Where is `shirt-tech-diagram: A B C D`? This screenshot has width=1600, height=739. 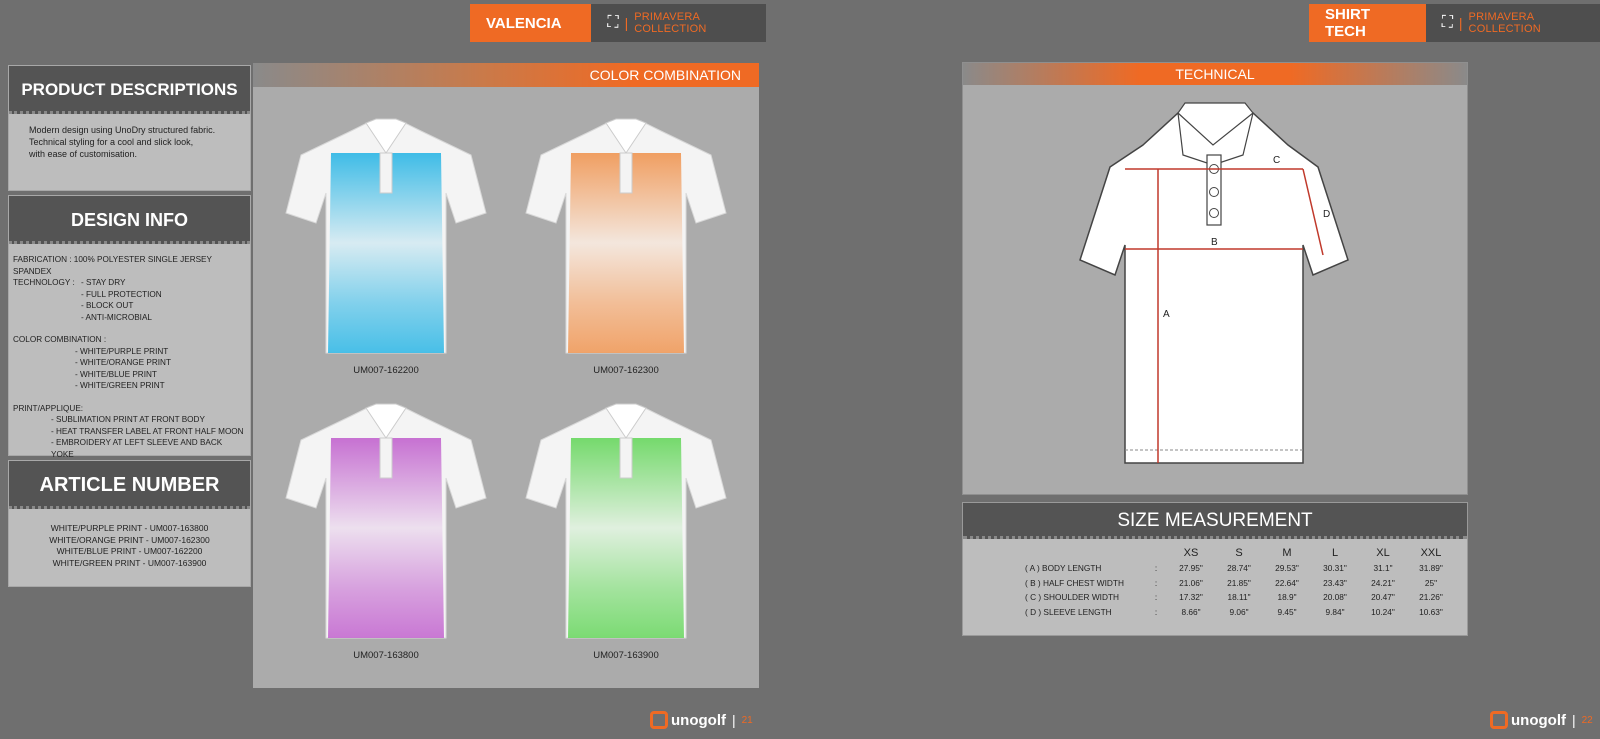
shirt-tech-diagram: A B C D is located at coordinates (1214, 283).